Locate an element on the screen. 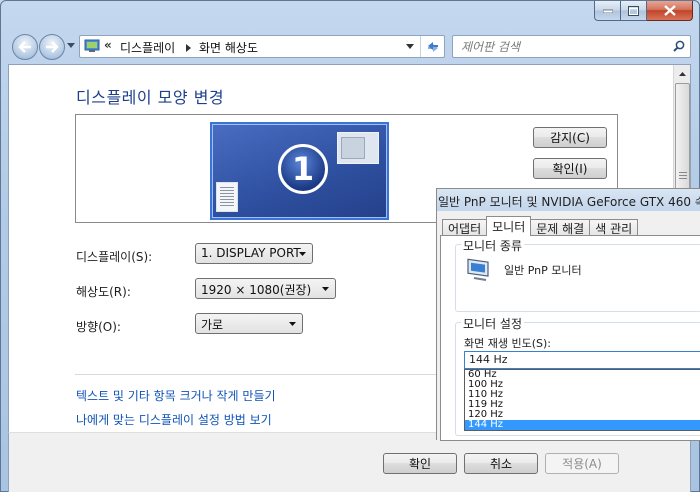 The height and width of the screenshot is (492, 700). page-title: 디스플레이 모양 변경 is located at coordinates (150, 97).